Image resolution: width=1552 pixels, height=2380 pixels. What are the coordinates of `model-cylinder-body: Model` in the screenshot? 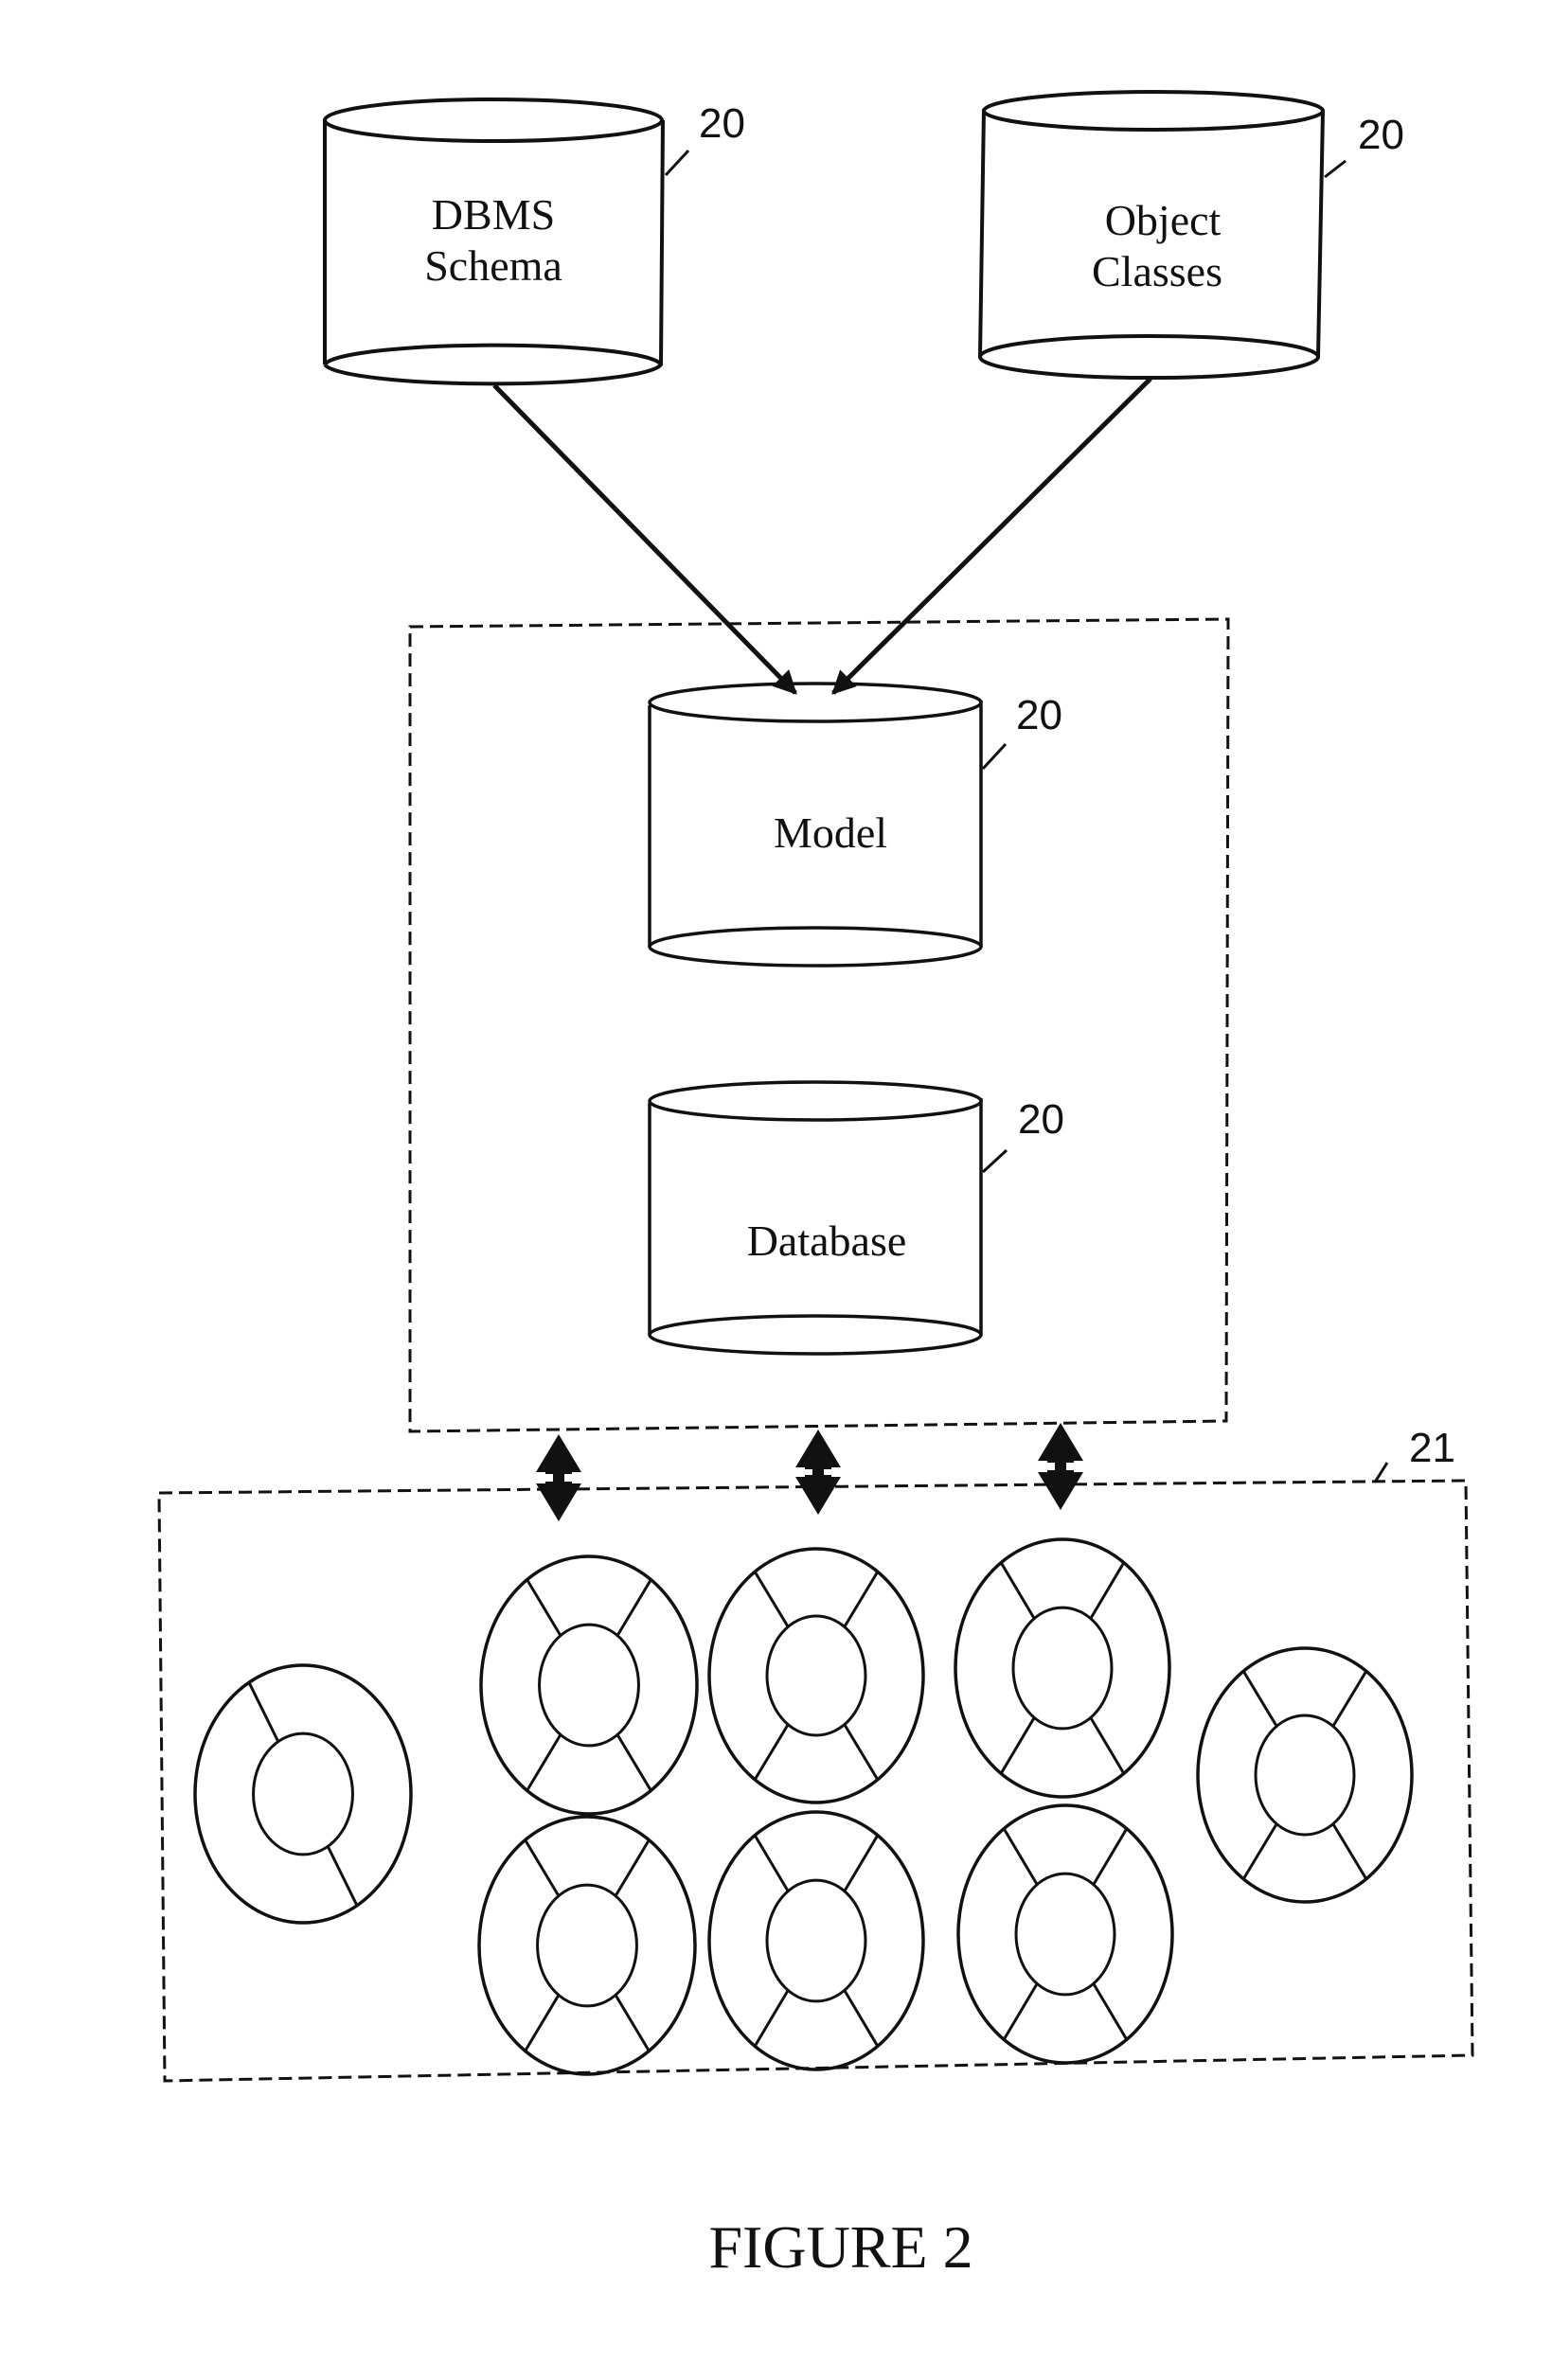 It's located at (815, 825).